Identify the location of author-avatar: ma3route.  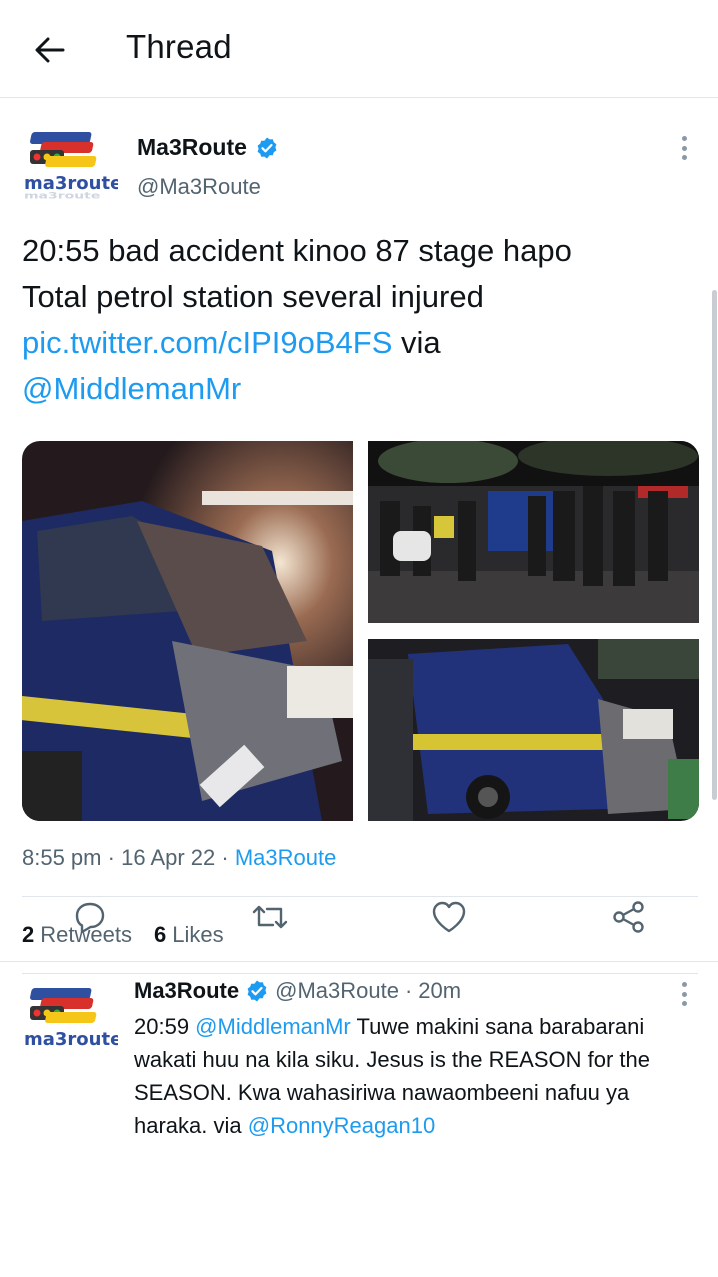
(70, 1023).